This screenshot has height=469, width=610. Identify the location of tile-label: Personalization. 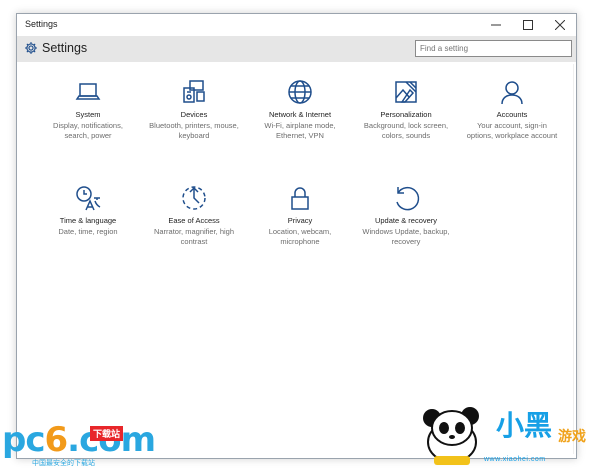
(406, 114).